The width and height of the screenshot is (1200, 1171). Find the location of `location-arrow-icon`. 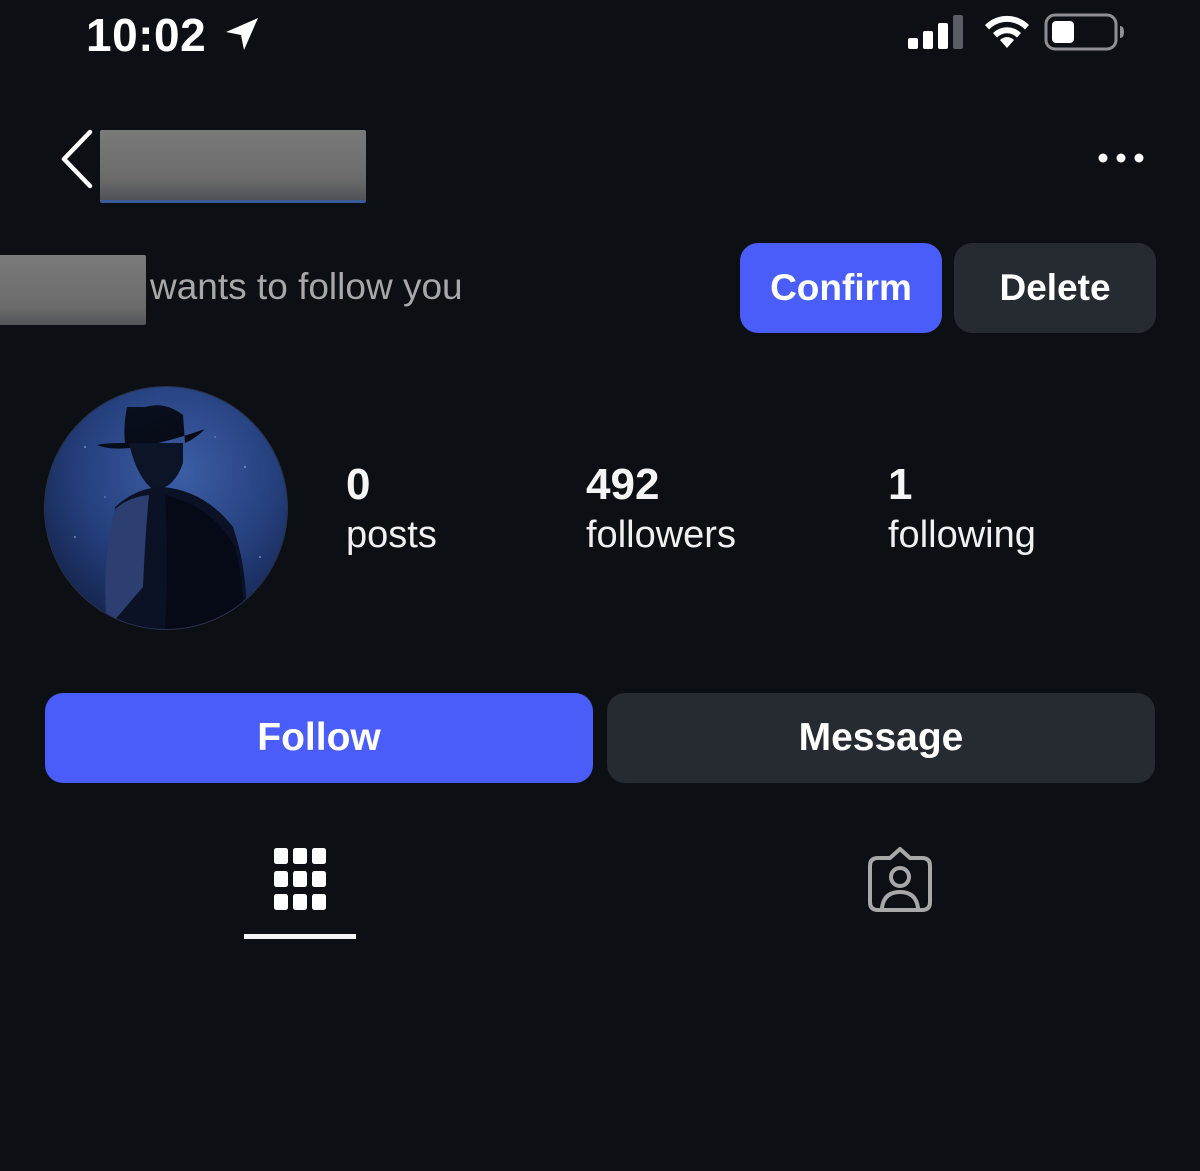

location-arrow-icon is located at coordinates (242, 34).